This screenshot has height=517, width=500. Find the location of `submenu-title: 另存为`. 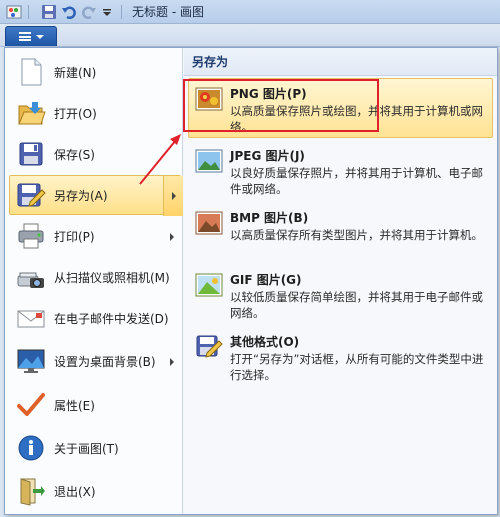

submenu-title: 另存为 is located at coordinates (340, 62).